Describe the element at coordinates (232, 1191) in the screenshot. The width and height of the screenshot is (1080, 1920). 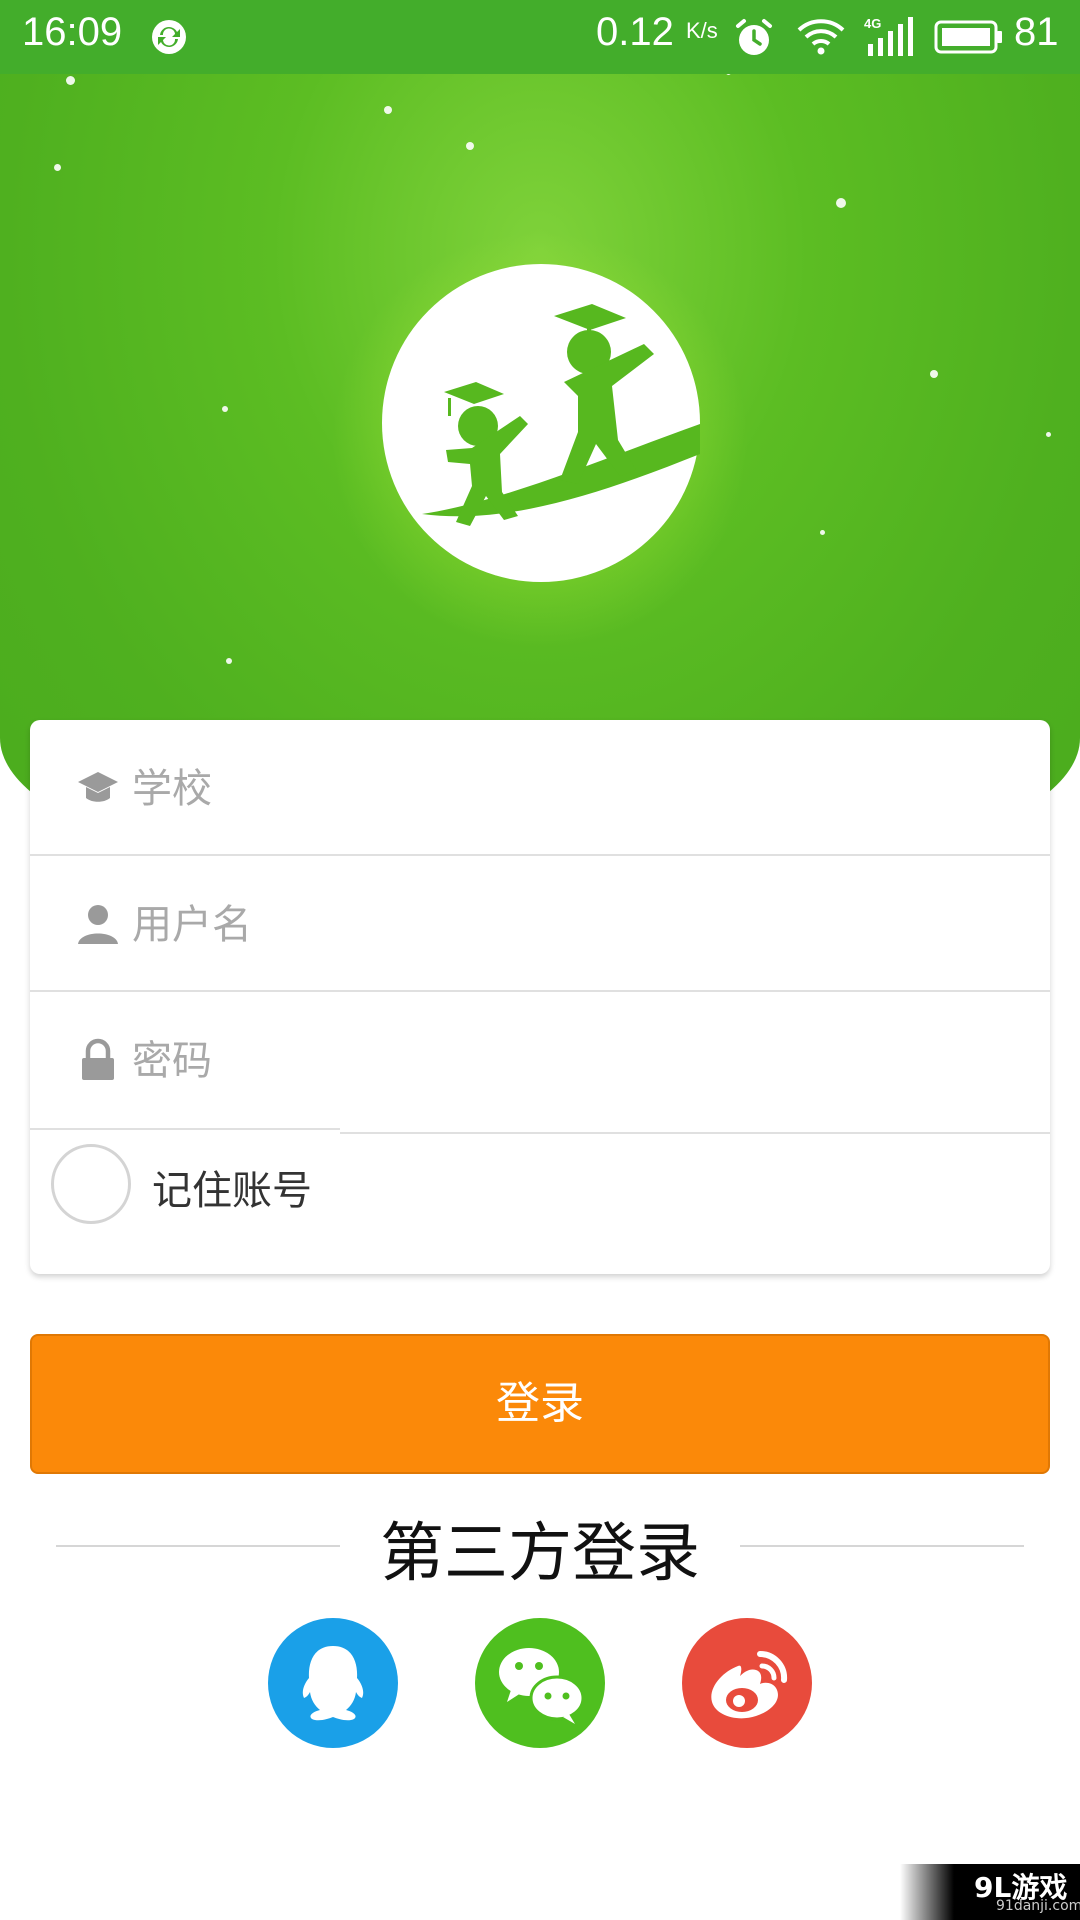
I see `remember-account-label: 记住账号` at that location.